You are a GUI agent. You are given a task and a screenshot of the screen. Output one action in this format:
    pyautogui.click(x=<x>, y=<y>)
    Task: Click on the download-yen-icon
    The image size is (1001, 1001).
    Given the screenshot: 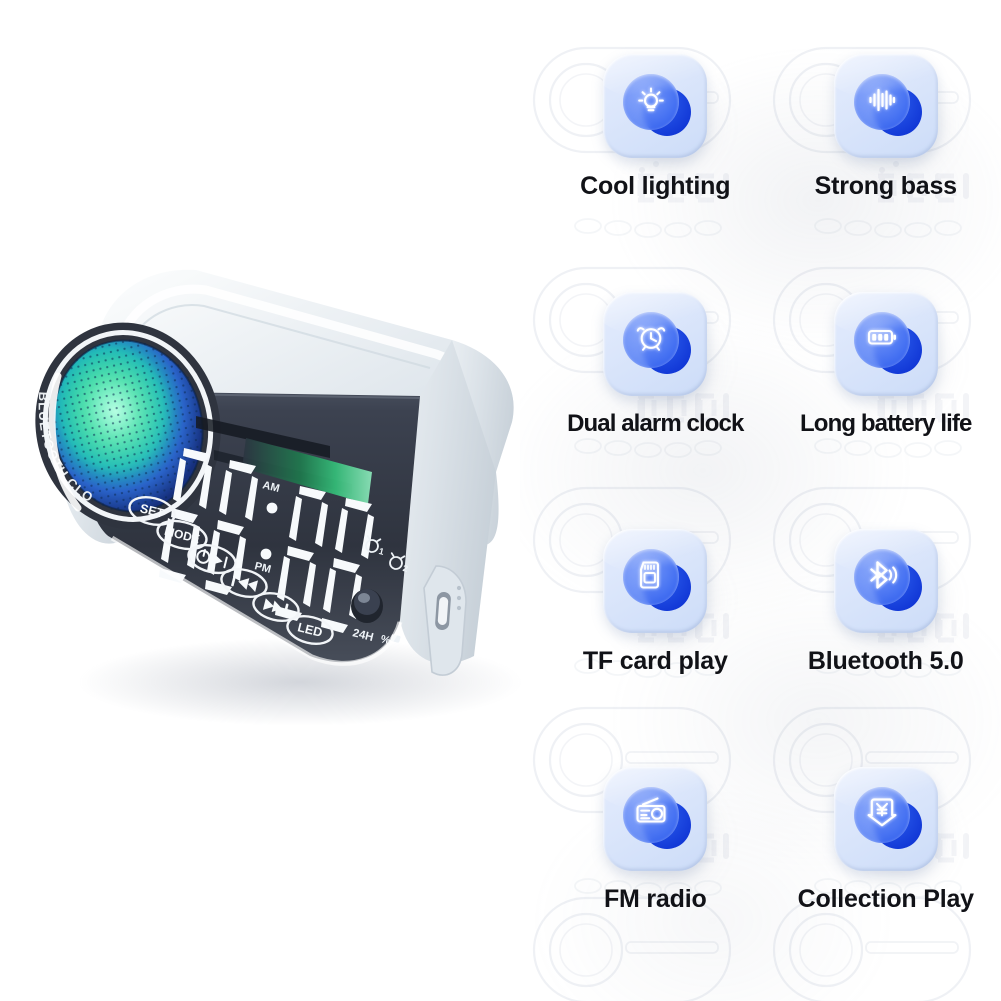 What is the action you would take?
    pyautogui.click(x=882, y=814)
    